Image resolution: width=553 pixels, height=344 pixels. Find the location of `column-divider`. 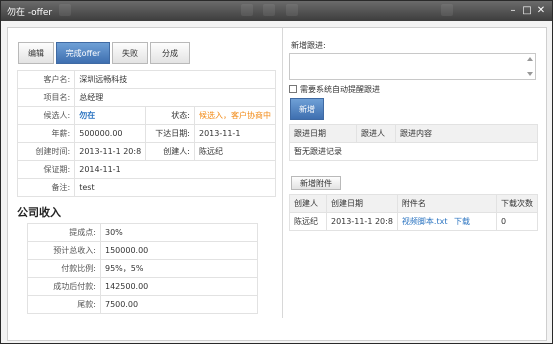

column-divider is located at coordinates (282, 173).